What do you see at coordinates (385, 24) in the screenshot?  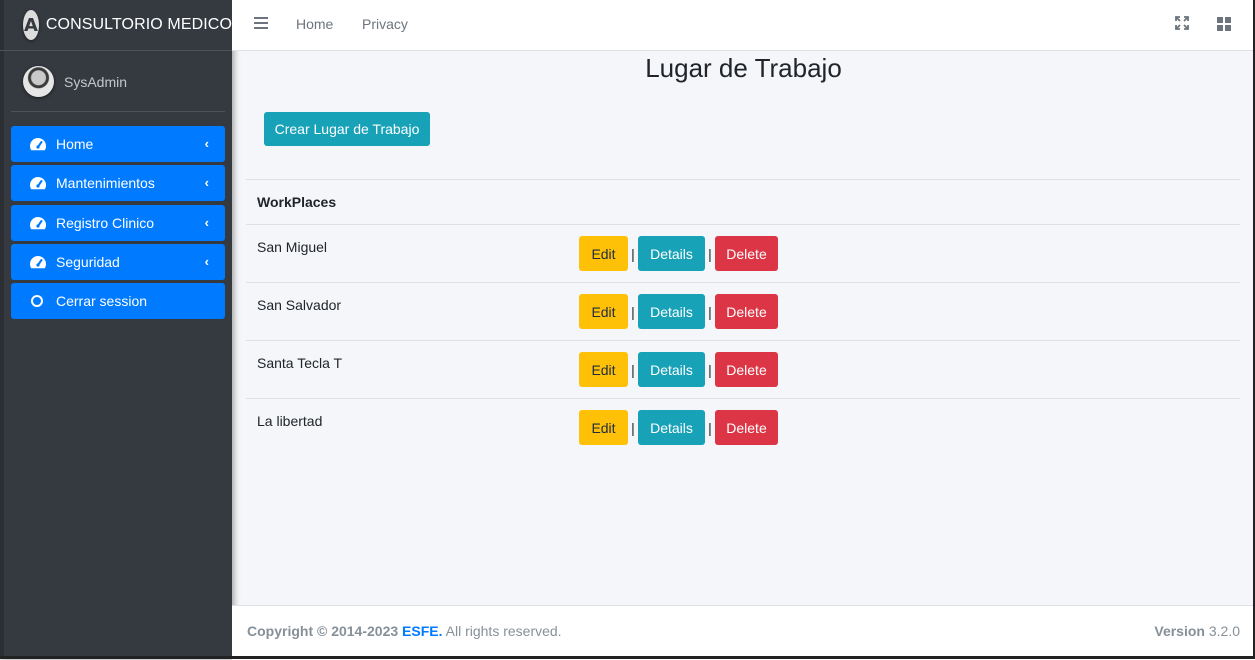 I see `nav-link-privacy: Privacy` at bounding box center [385, 24].